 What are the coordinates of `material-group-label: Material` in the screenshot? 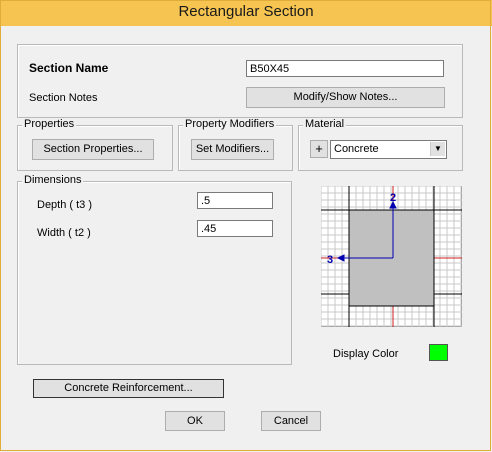 It's located at (325, 124).